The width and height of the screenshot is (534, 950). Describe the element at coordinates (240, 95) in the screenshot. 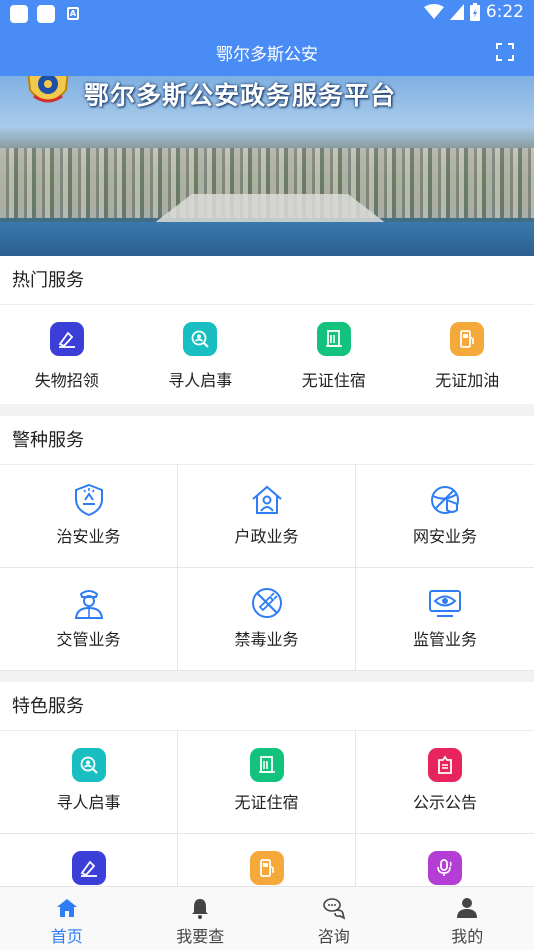

I see `banner-heading: 鄂尔多斯公安政务服务平台` at that location.